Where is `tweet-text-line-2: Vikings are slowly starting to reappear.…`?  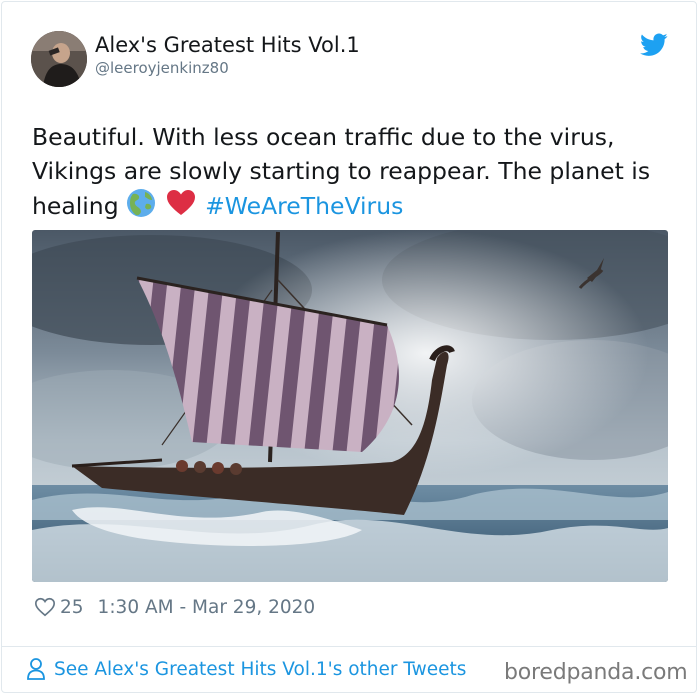
tweet-text-line-2: Vikings are slowly starting to reappear.… is located at coordinates (341, 171).